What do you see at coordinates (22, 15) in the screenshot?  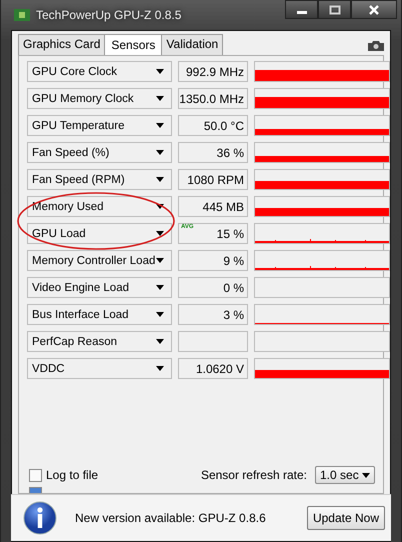 I see `chip-icon` at bounding box center [22, 15].